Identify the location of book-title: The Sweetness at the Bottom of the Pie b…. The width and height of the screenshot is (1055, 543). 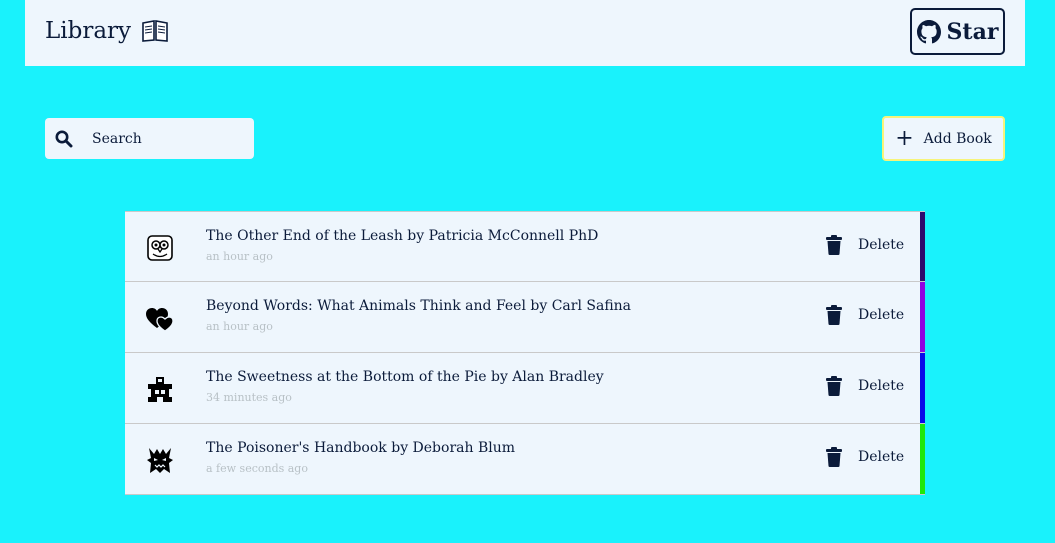
(405, 377).